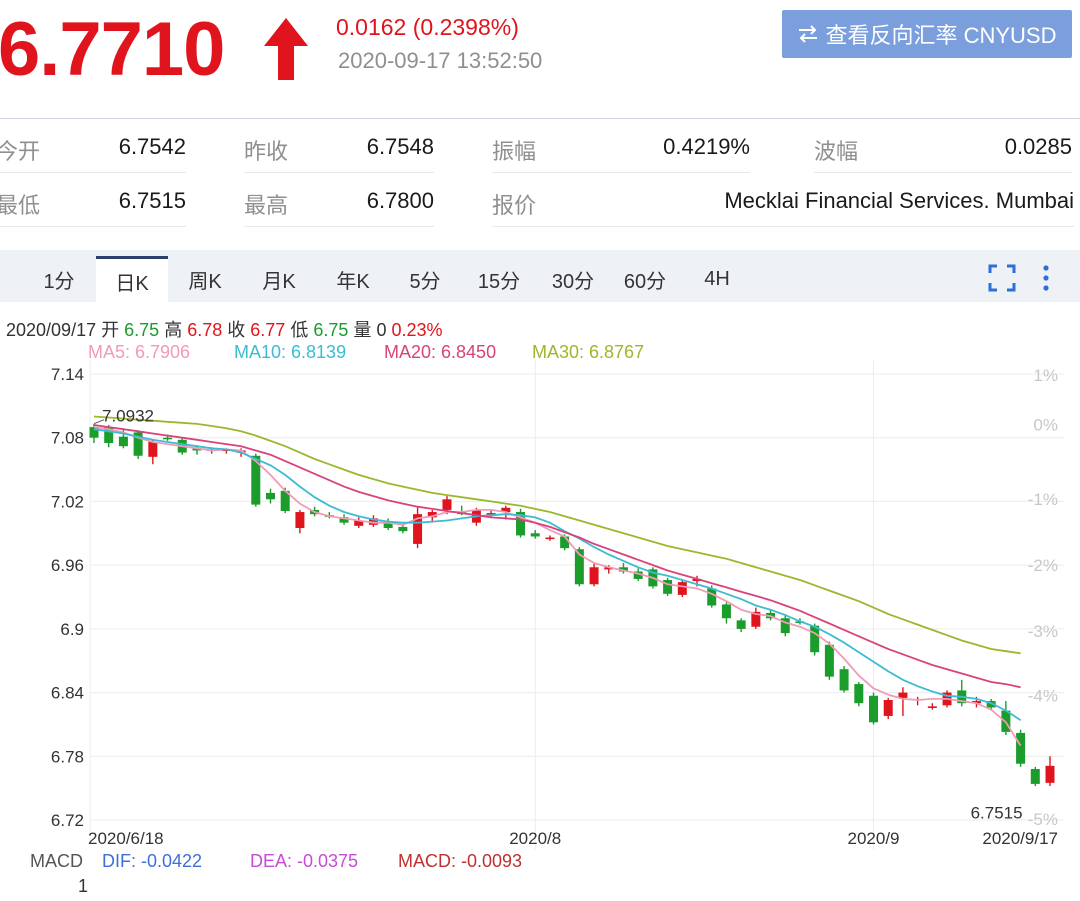 The width and height of the screenshot is (1080, 901). What do you see at coordinates (535, 838) in the screenshot?
I see `x-axis-label: 2020/8` at bounding box center [535, 838].